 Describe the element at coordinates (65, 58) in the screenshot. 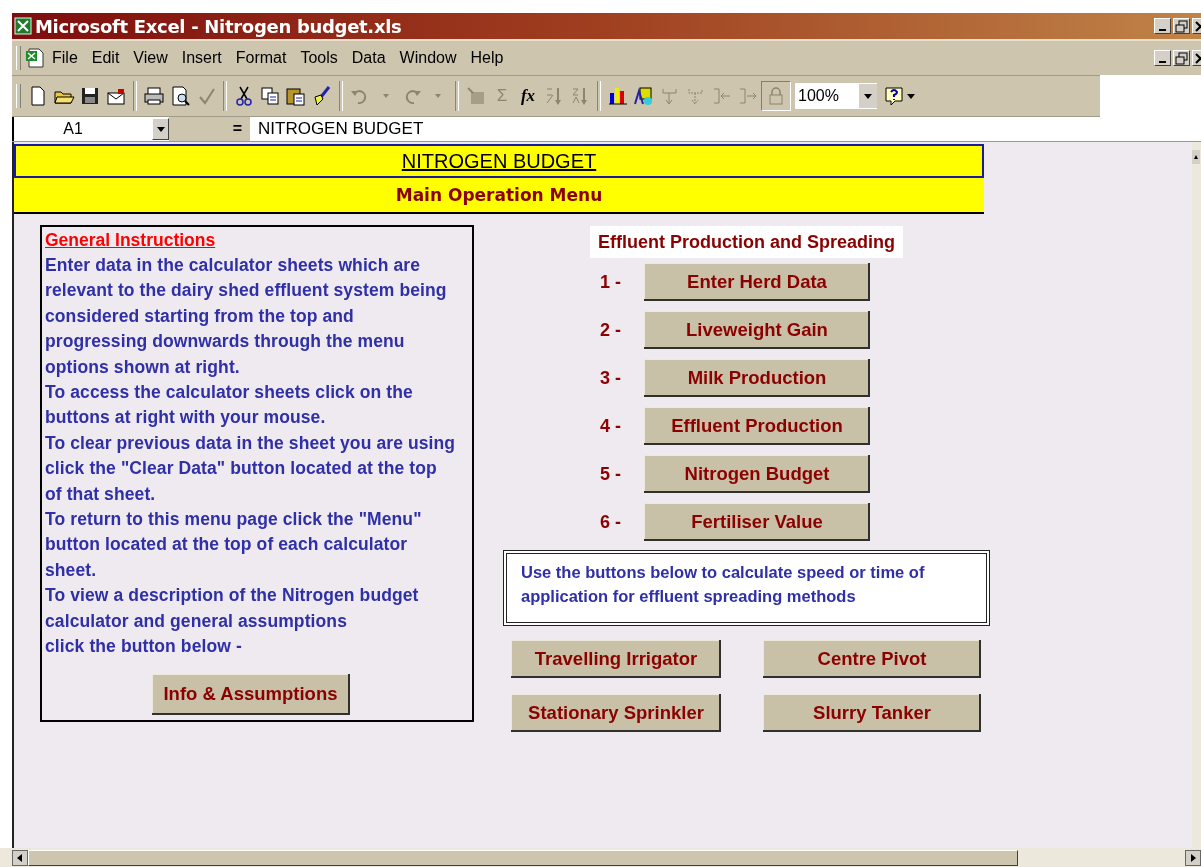

I see `menu-item: File` at that location.